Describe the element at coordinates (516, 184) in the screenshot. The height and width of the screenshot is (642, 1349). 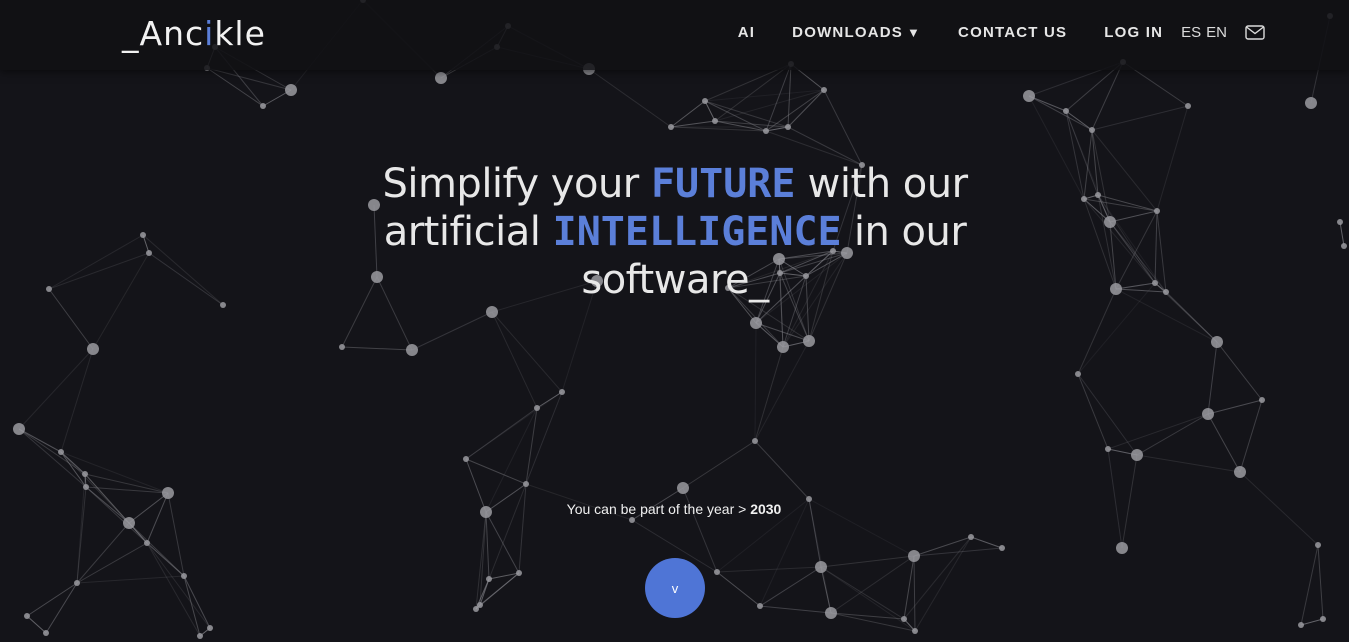
I see `hero-text-1: Simplify your` at that location.